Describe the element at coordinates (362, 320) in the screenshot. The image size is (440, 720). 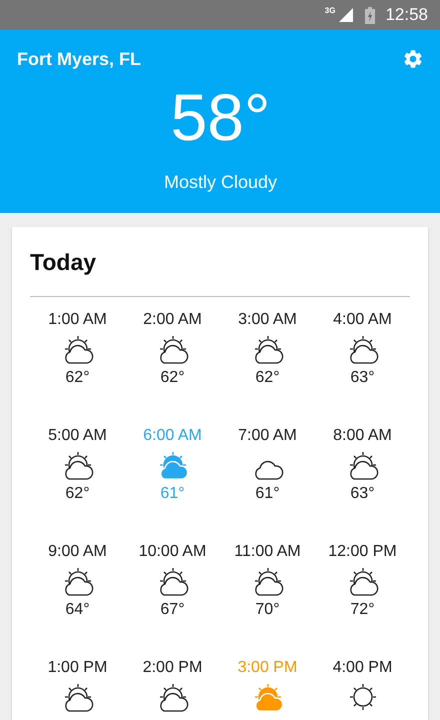
I see `hour-label: 4:00 AM` at that location.